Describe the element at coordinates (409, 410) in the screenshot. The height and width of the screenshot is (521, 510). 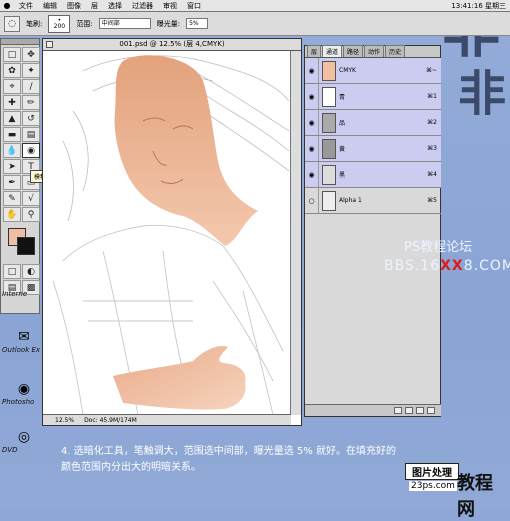
I see `save-selection-icon` at that location.